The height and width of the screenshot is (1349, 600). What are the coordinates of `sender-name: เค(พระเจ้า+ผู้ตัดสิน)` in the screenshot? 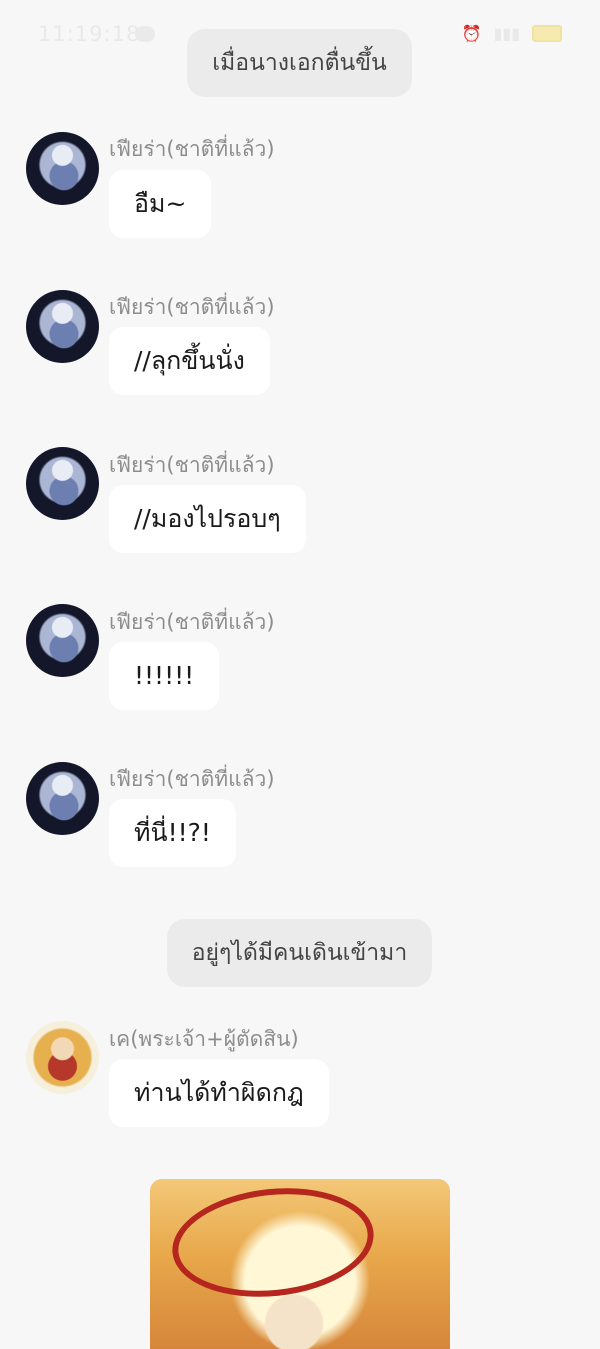 It's located at (204, 1039).